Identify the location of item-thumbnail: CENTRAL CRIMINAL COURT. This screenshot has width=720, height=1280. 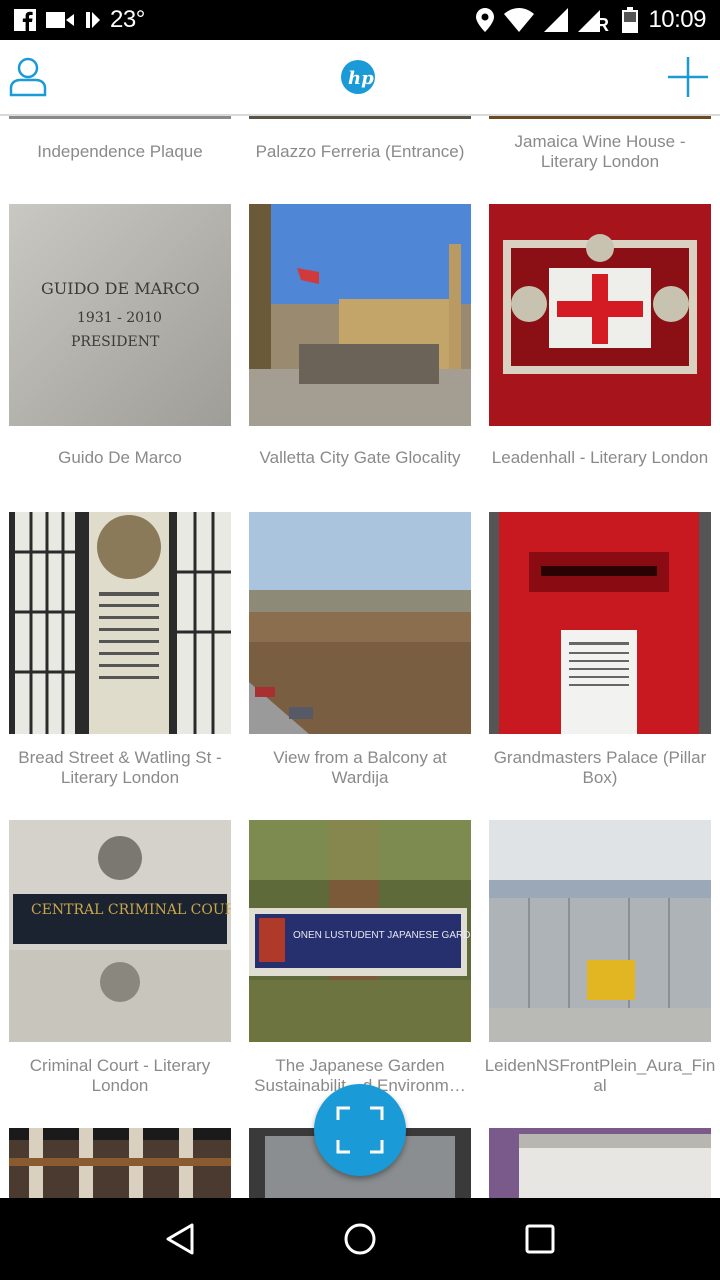
(120, 931).